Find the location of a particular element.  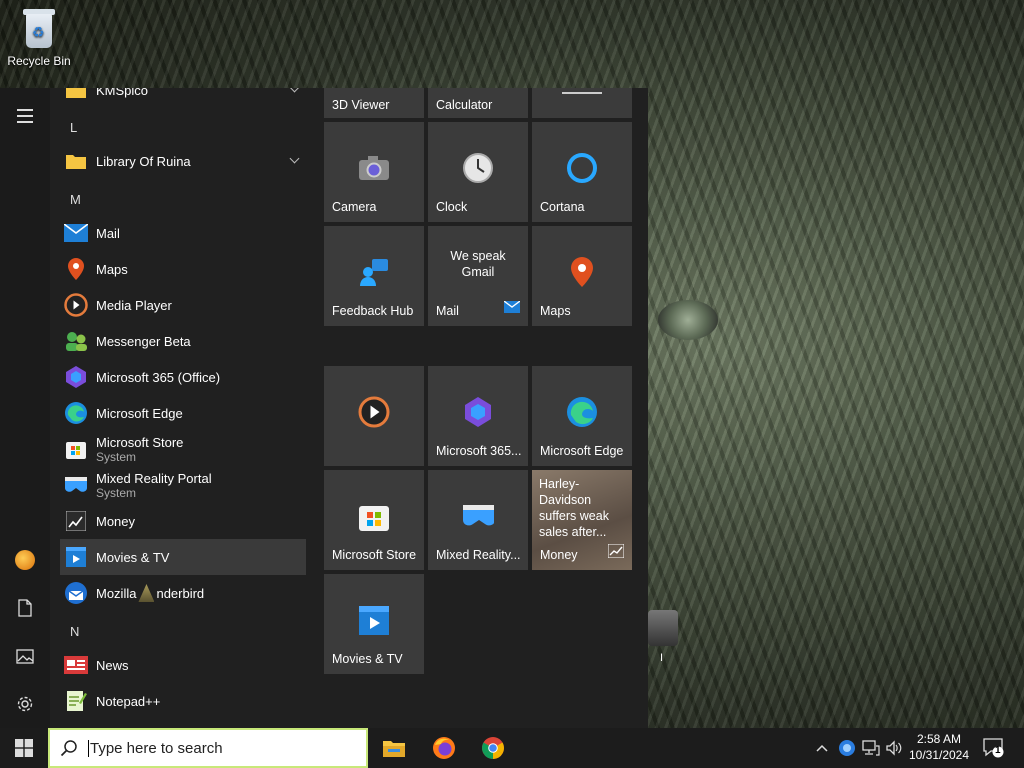

tile-label: Microsoft Edge is located at coordinates (582, 451).